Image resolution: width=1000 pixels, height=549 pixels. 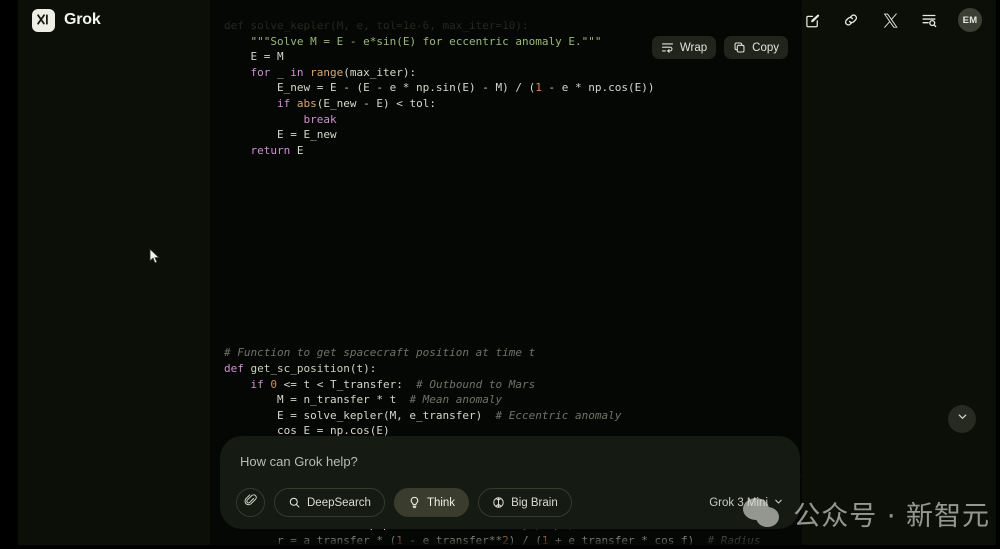 I want to click on wrap-button: Wrap, so click(x=684, y=47).